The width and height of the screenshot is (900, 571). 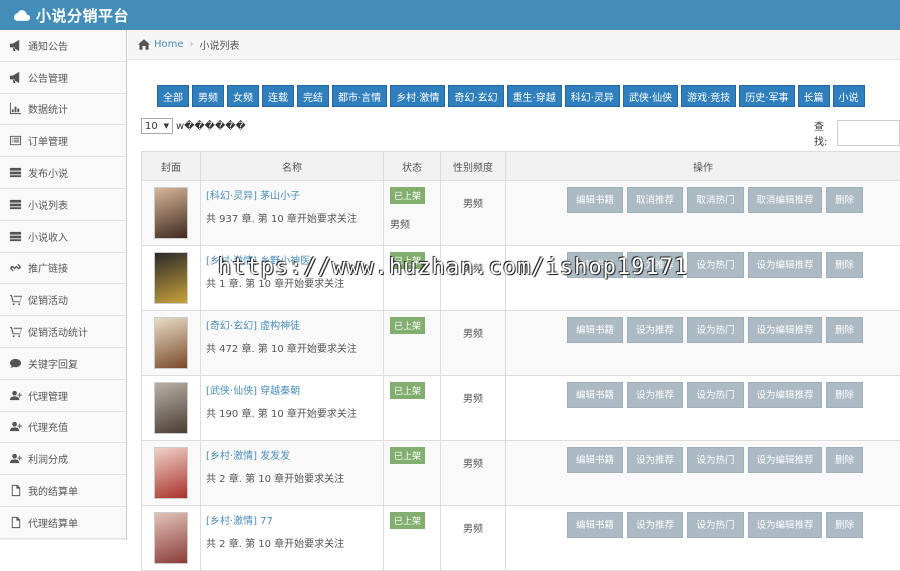 I want to click on sidebar-item: 发布小说, so click(x=63, y=173).